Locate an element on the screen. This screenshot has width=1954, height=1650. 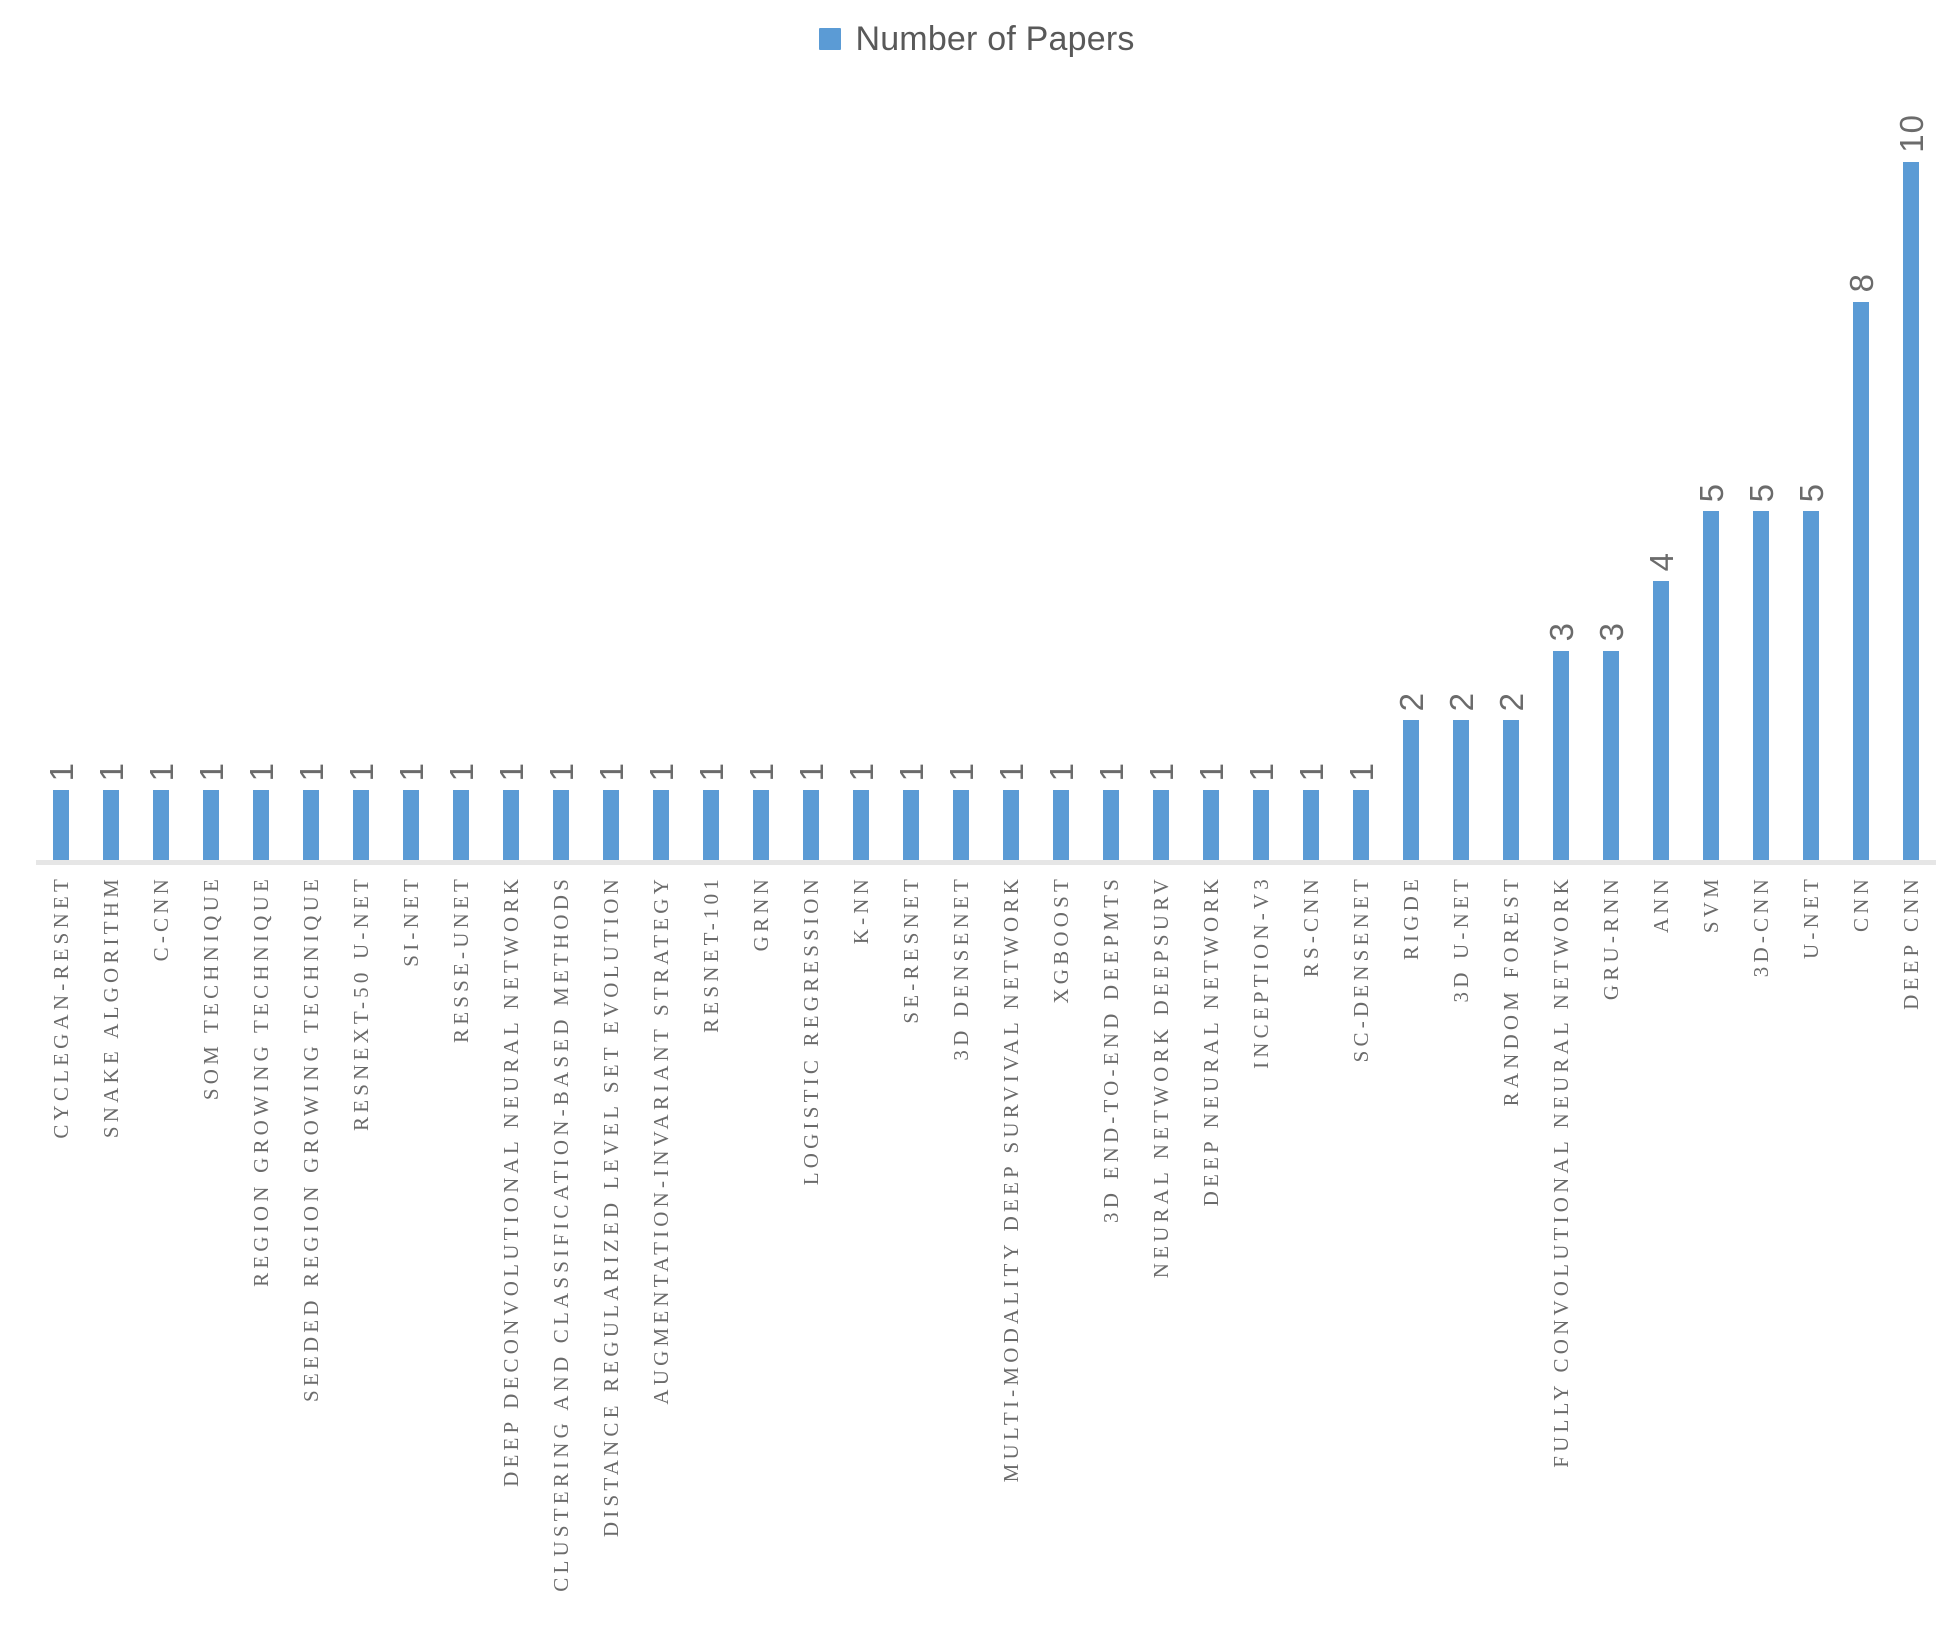
bar-group: 10 is located at coordinates (1911, 480).